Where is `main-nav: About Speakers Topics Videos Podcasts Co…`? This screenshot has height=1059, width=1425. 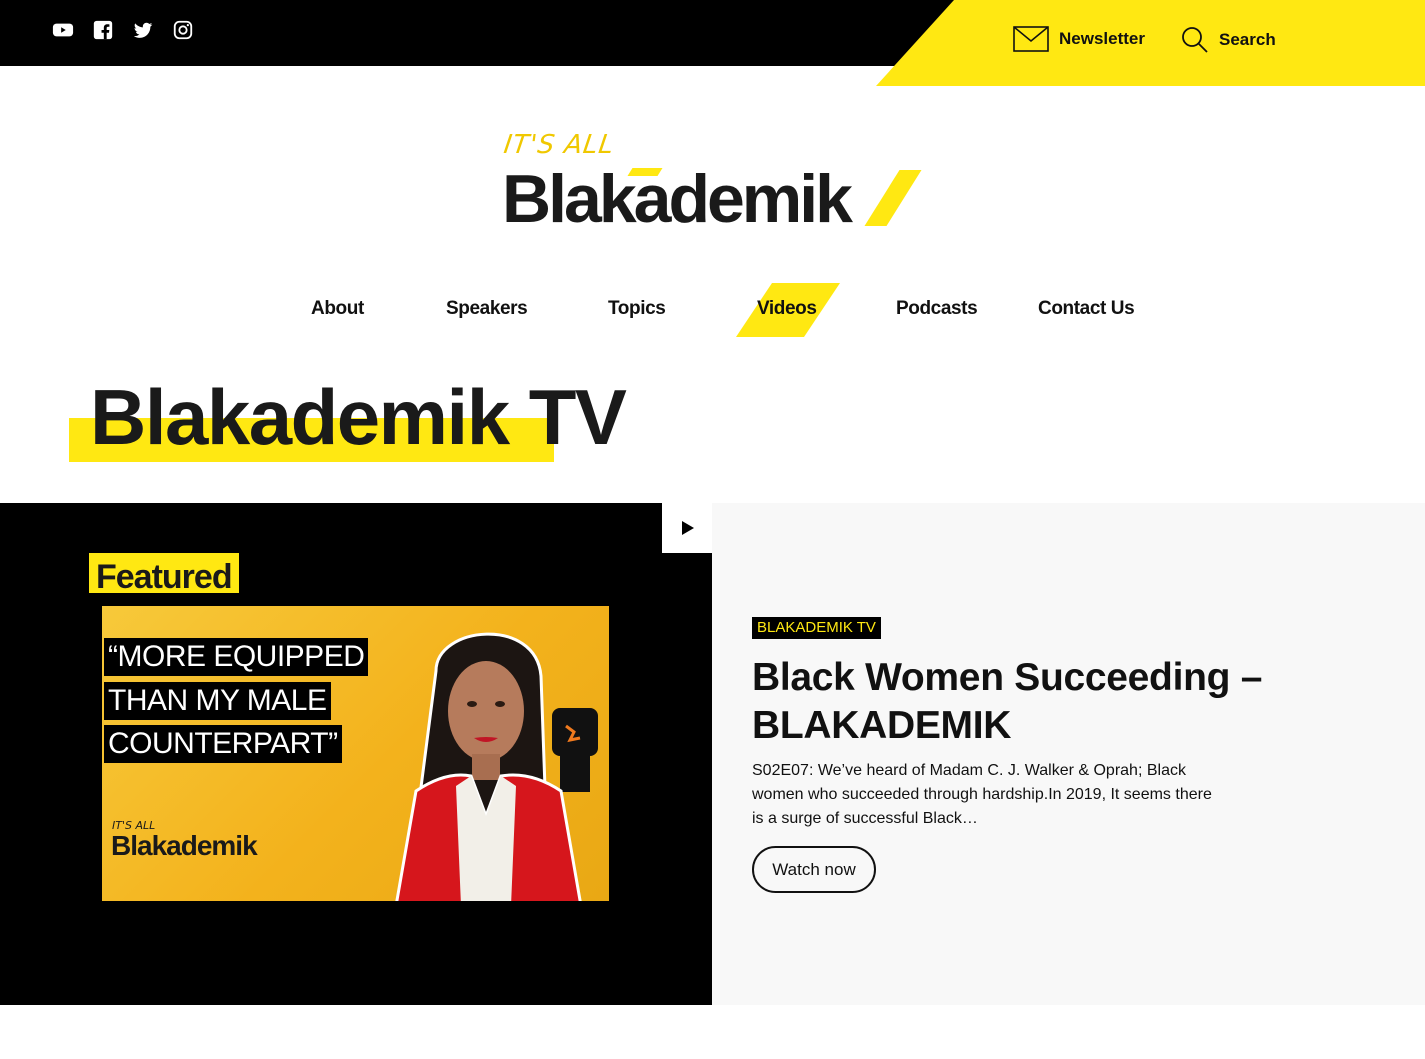 main-nav: About Speakers Topics Videos Podcasts Co… is located at coordinates (712, 313).